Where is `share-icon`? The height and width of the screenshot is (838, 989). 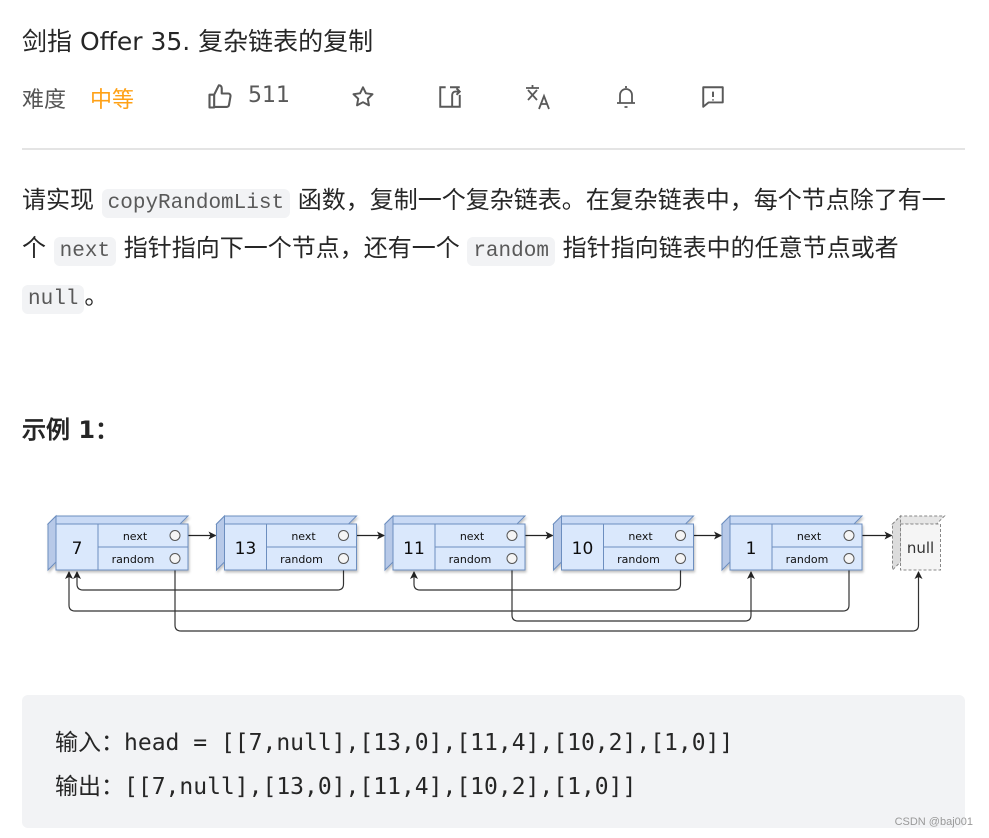
share-icon is located at coordinates (450, 97).